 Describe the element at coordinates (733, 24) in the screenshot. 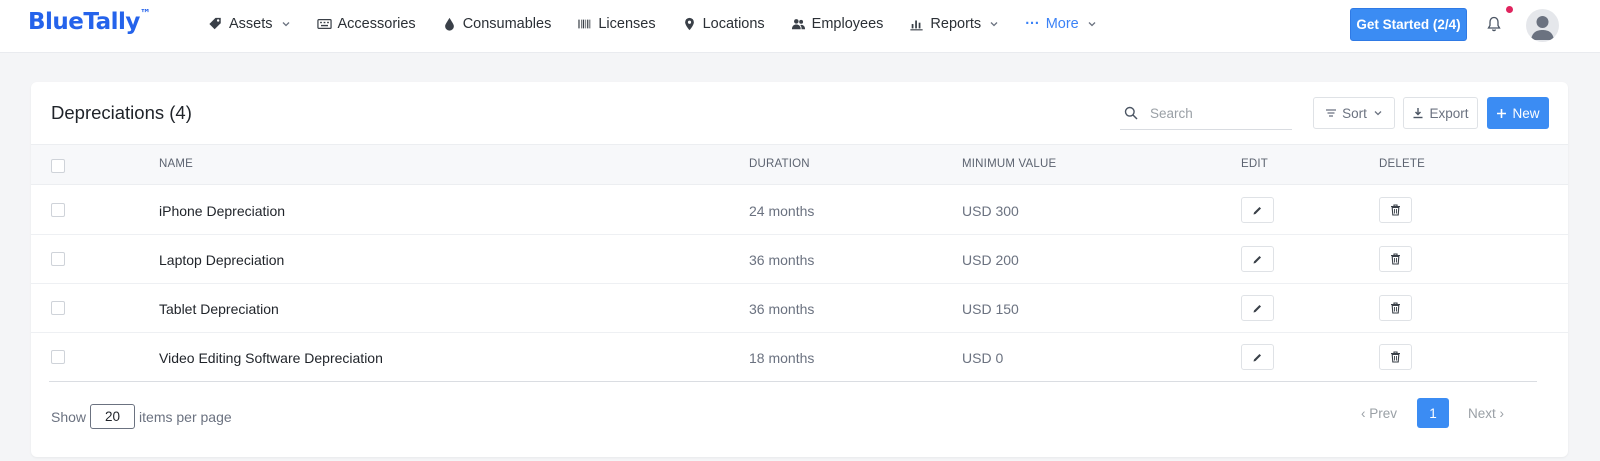

I see `nav-item-label: Locations` at that location.